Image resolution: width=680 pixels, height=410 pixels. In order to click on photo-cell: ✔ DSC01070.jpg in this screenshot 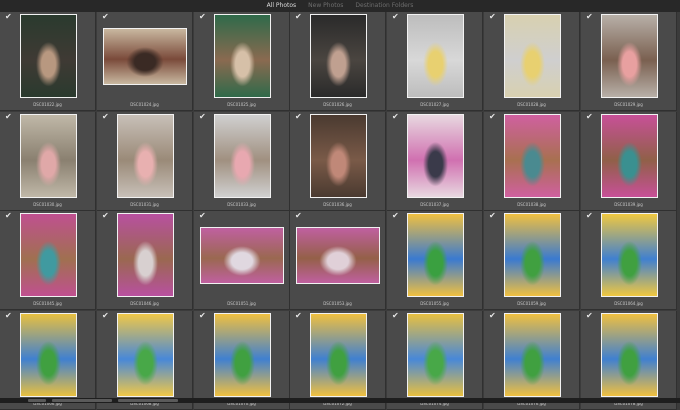, I will do `click(242, 360)`.